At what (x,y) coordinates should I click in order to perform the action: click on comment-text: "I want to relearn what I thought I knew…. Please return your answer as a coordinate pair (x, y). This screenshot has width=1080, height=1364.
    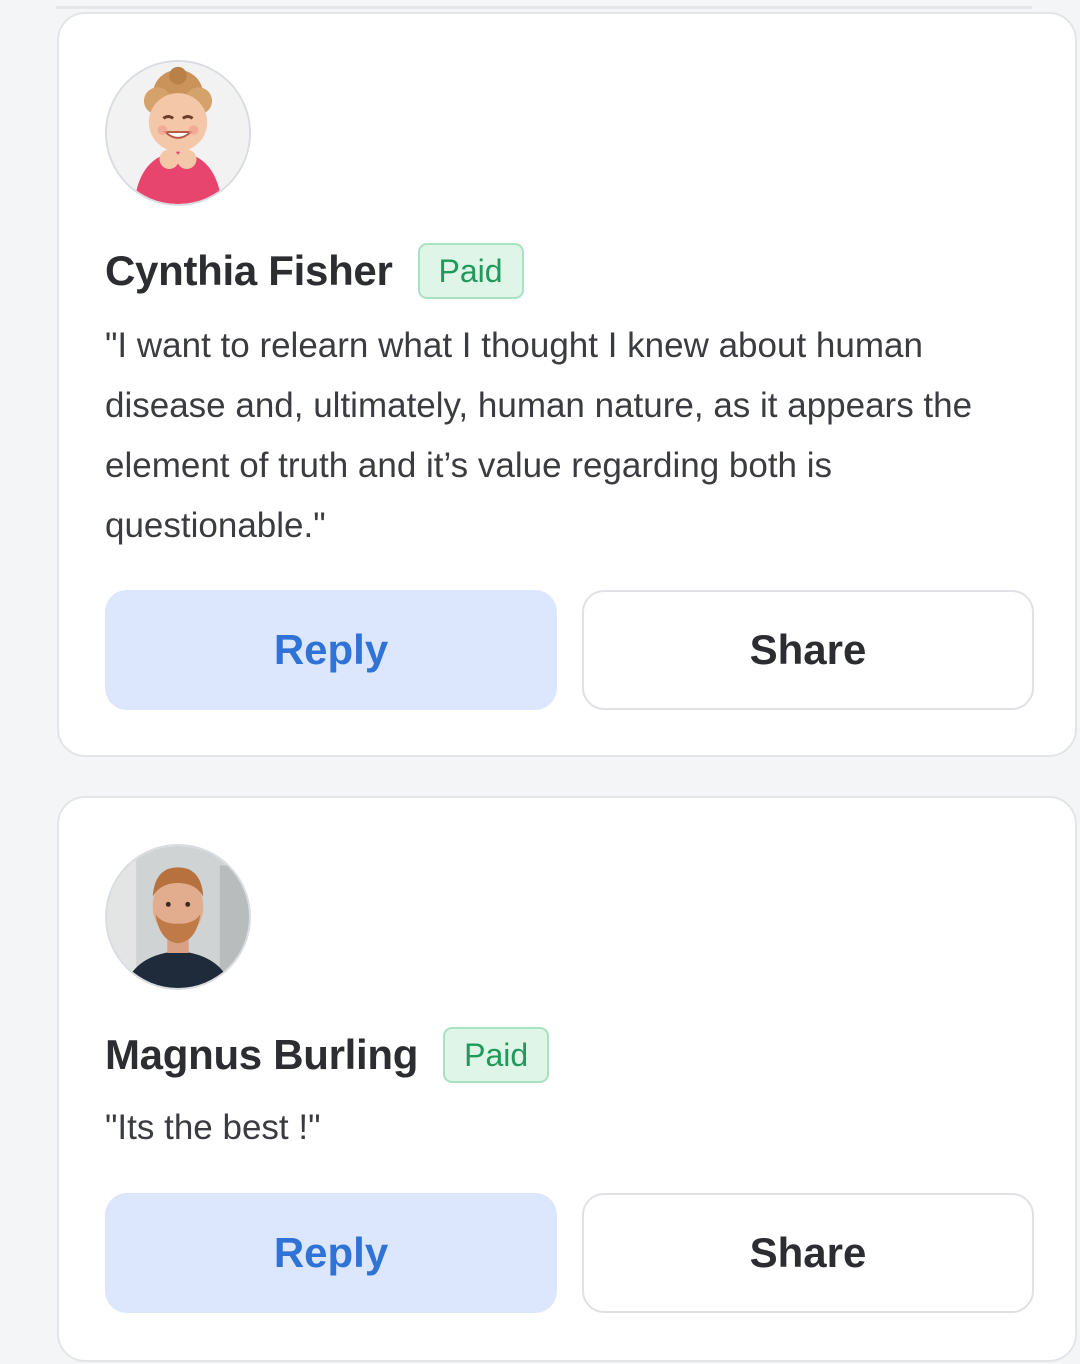
    Looking at the image, I should click on (539, 435).